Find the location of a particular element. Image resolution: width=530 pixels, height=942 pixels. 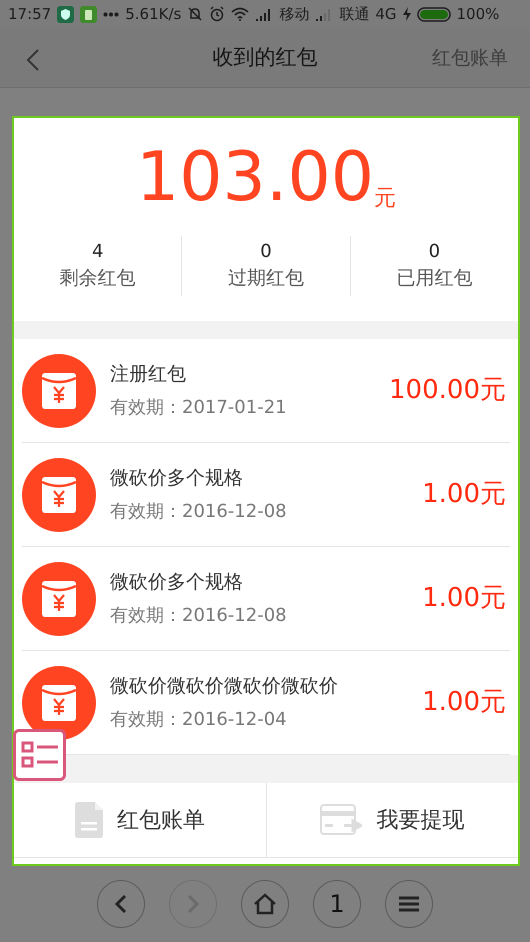

alarm-icon is located at coordinates (217, 14).